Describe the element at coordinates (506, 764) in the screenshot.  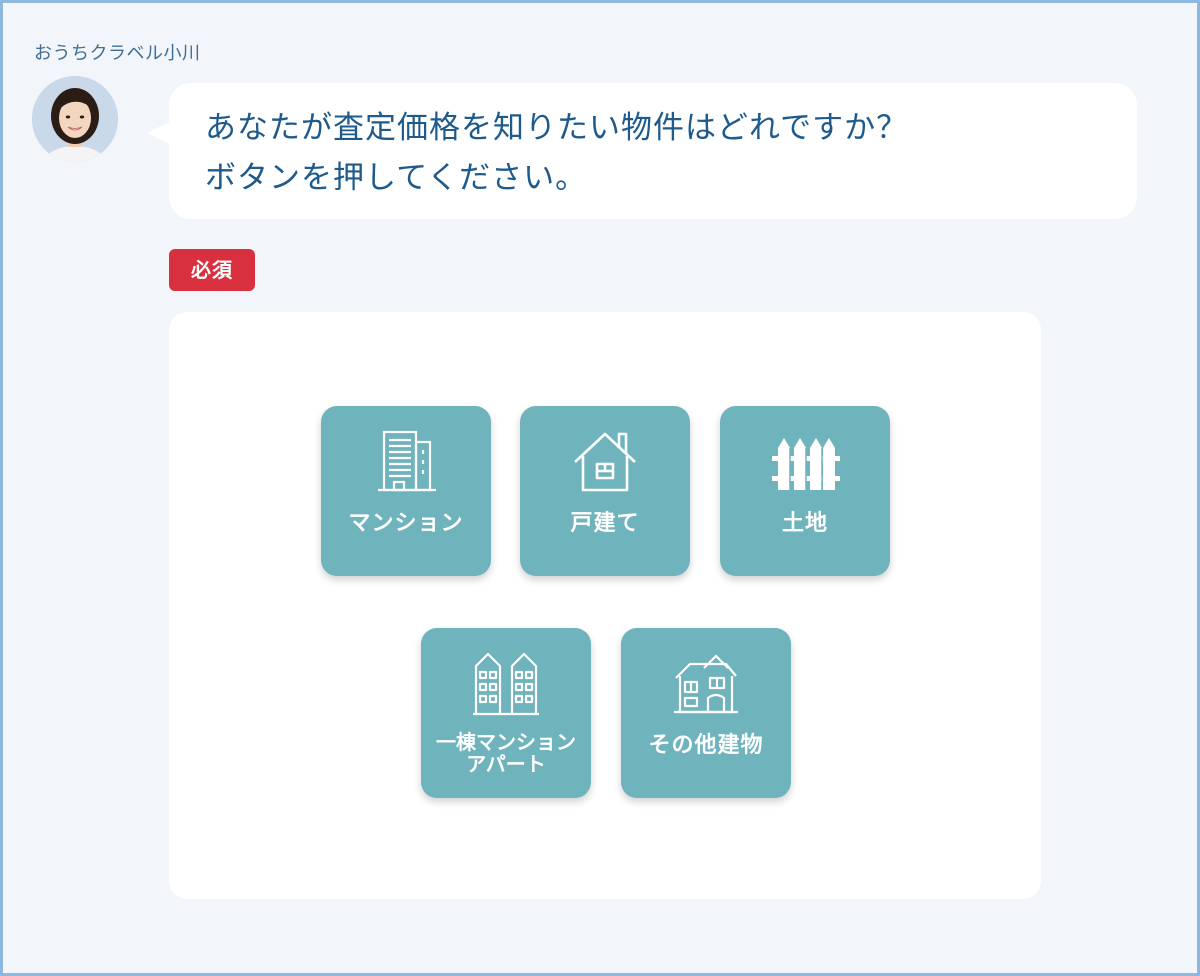
I see `option-whole-building-label-line2: アパート` at that location.